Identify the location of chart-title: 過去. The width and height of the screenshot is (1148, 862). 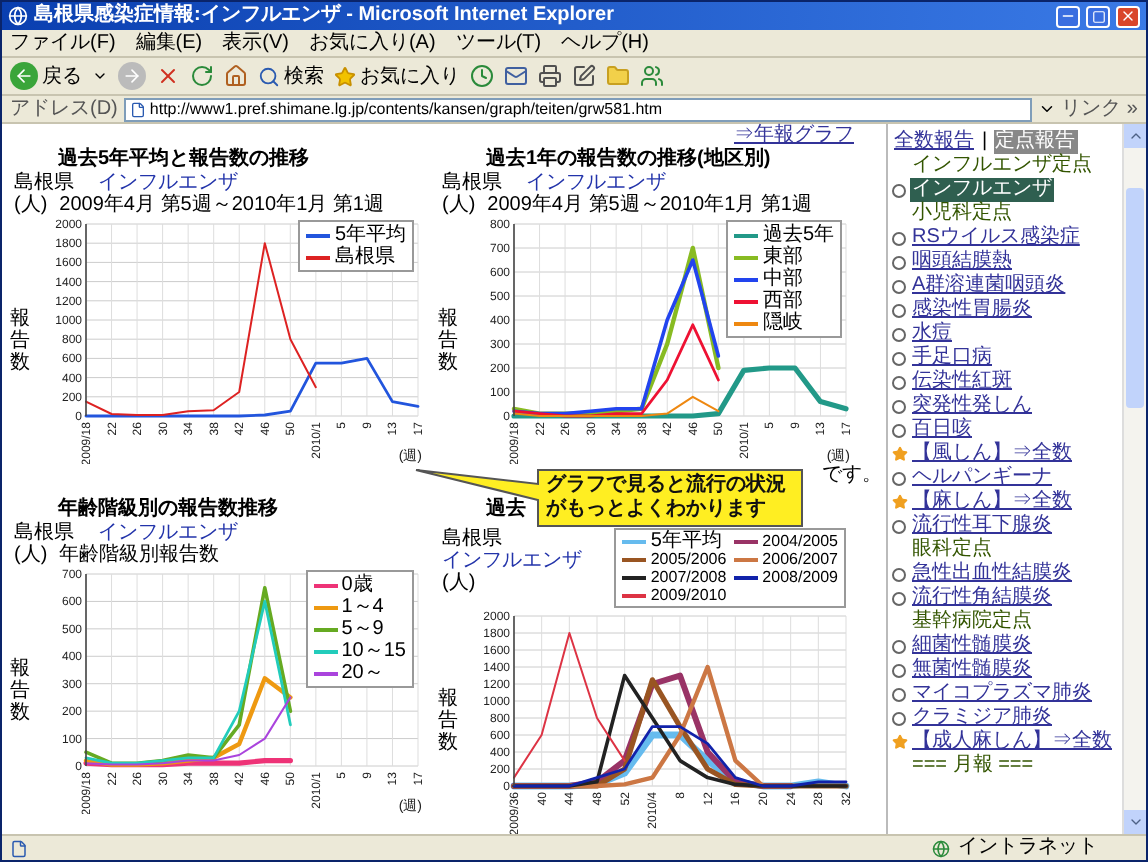
(506, 510).